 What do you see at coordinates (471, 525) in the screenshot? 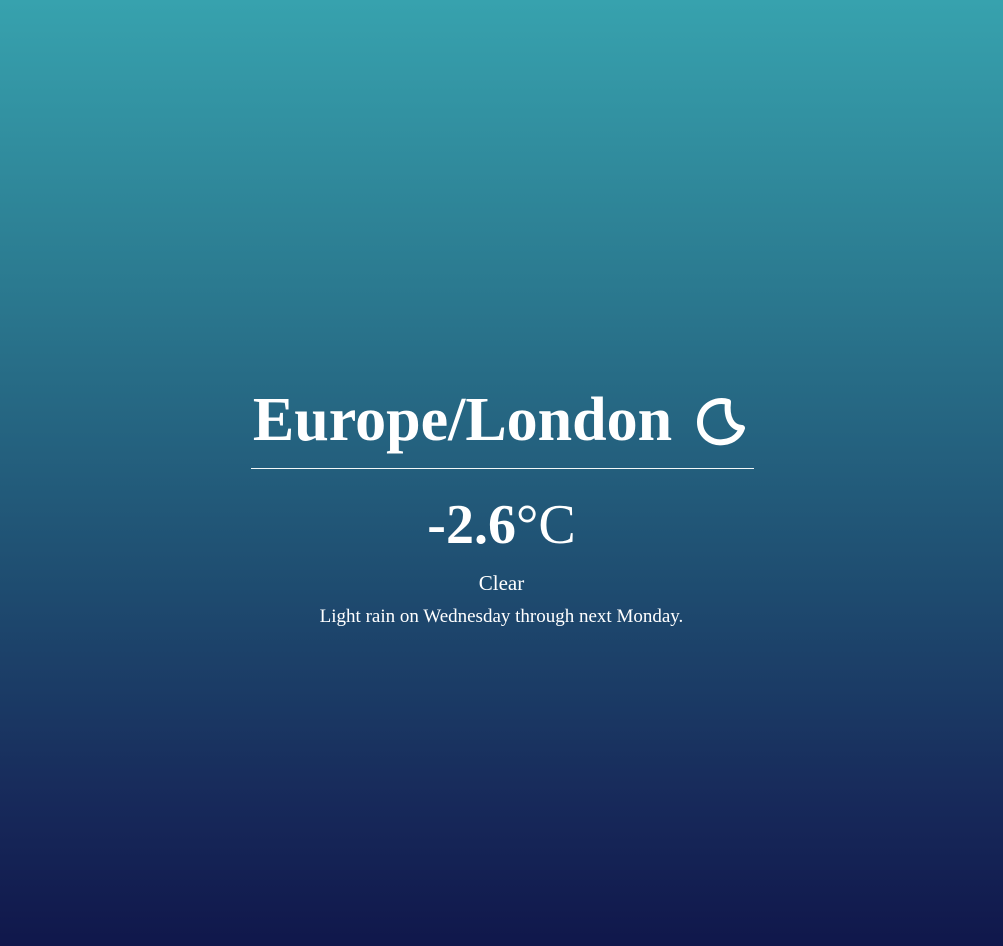
I see `temperature-value: -2.6` at bounding box center [471, 525].